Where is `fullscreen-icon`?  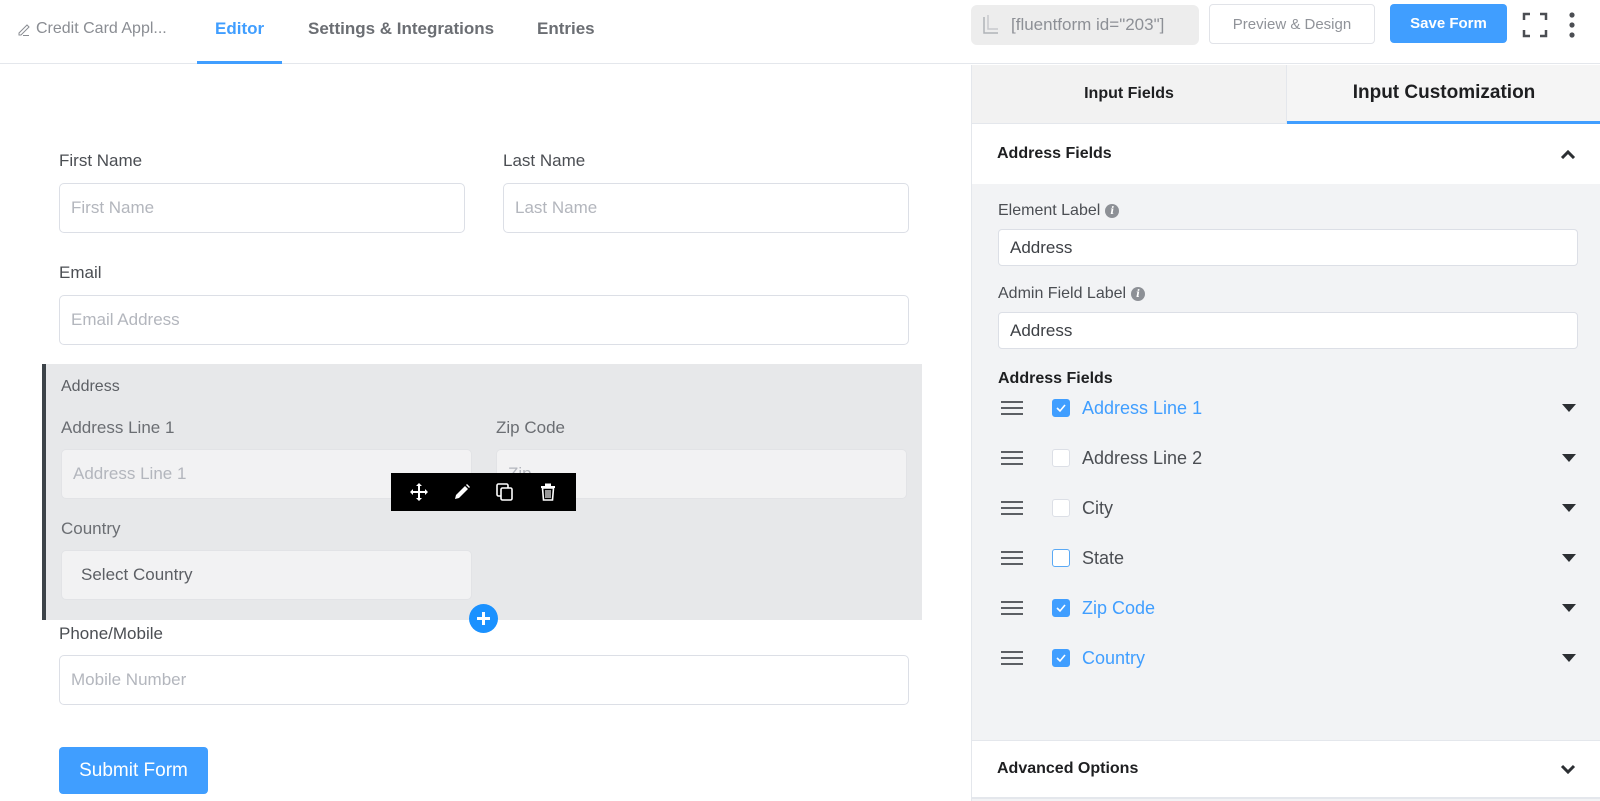 fullscreen-icon is located at coordinates (1535, 25).